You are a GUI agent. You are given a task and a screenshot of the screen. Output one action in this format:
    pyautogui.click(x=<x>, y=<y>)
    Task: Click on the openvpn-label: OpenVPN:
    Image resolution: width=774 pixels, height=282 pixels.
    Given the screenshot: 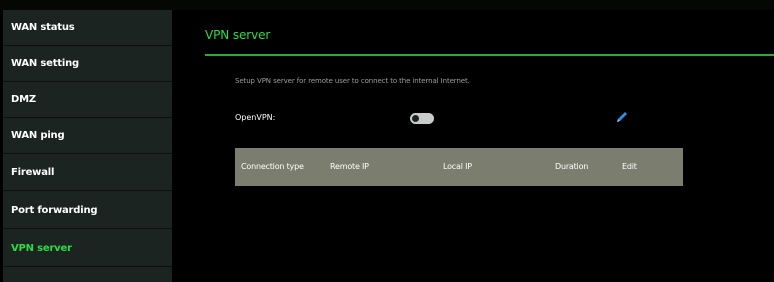 What is the action you would take?
    pyautogui.click(x=255, y=117)
    